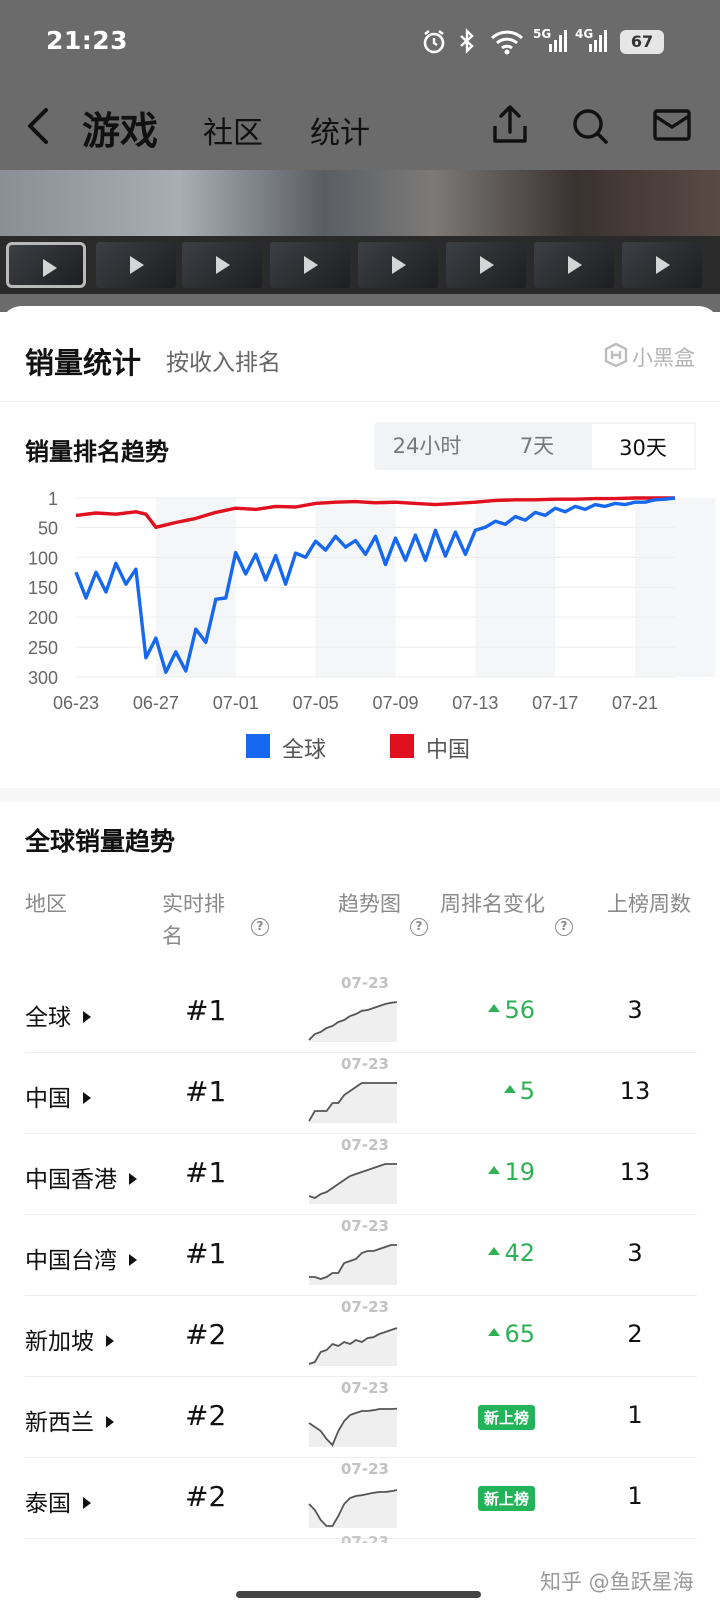  I want to click on region-label: 中国台湾, so click(71, 1261).